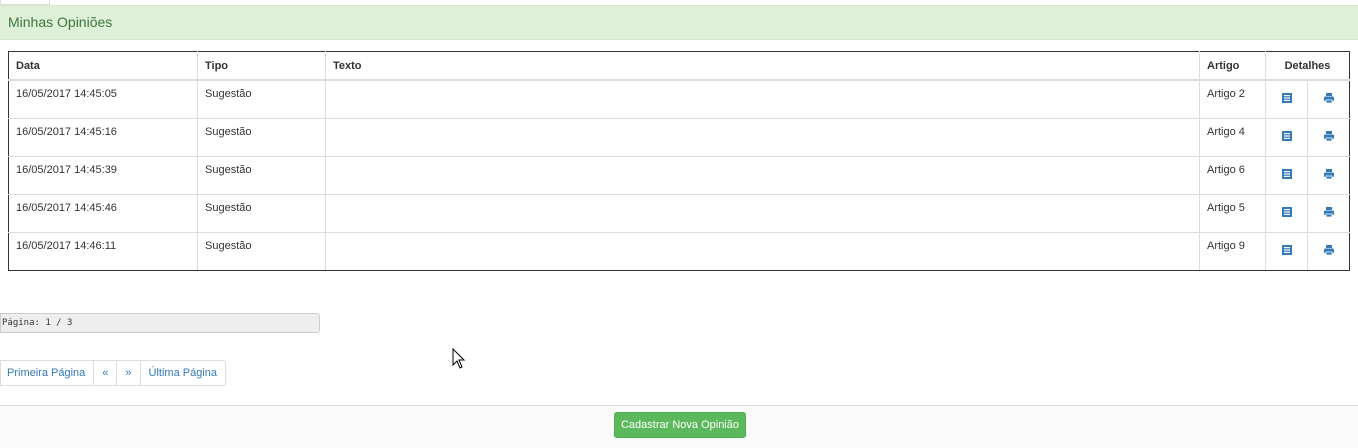  I want to click on cell-data: 16/05/2017 14:45:46, so click(103, 213).